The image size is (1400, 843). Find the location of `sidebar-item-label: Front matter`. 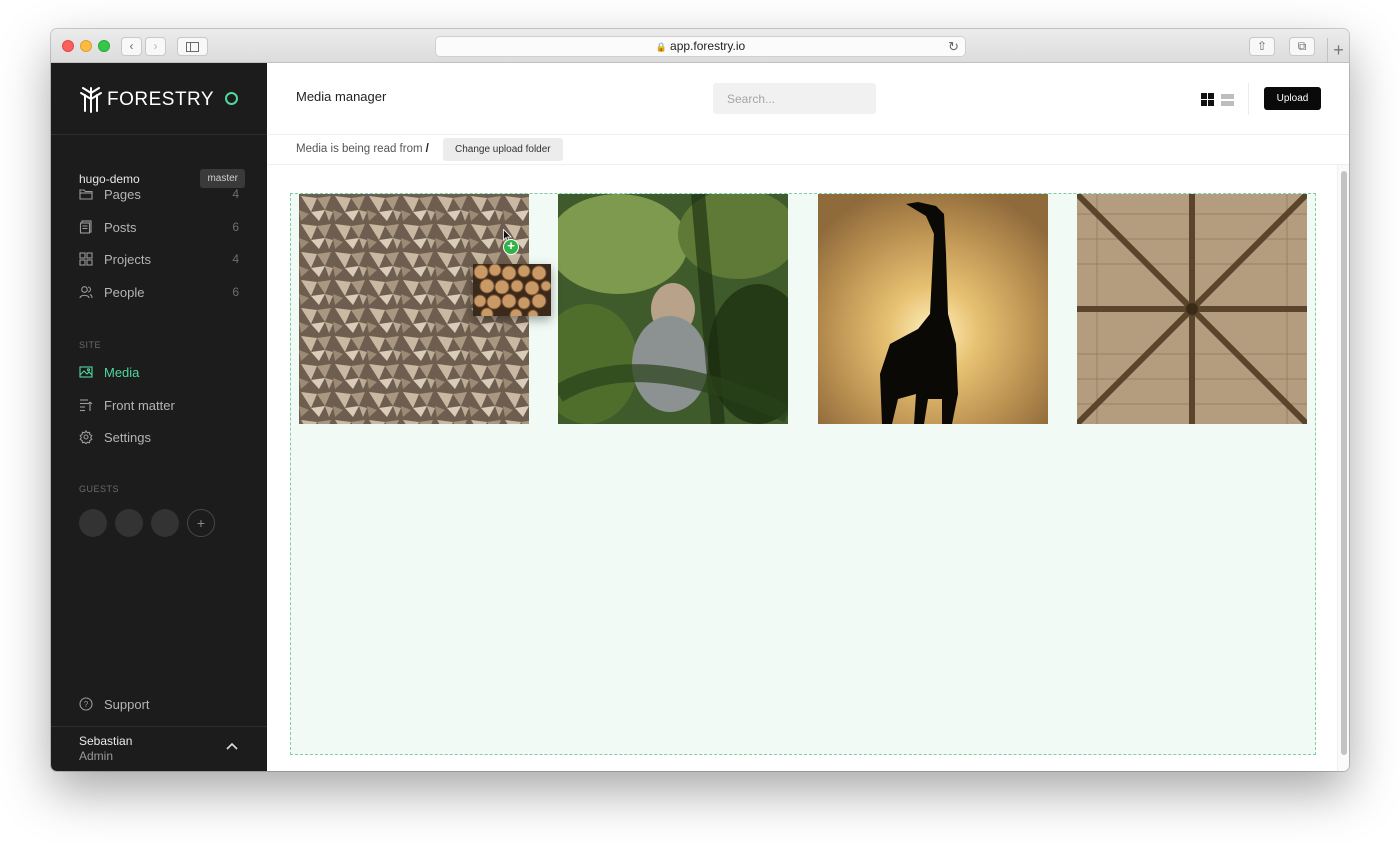

sidebar-item-label: Front matter is located at coordinates (139, 405).